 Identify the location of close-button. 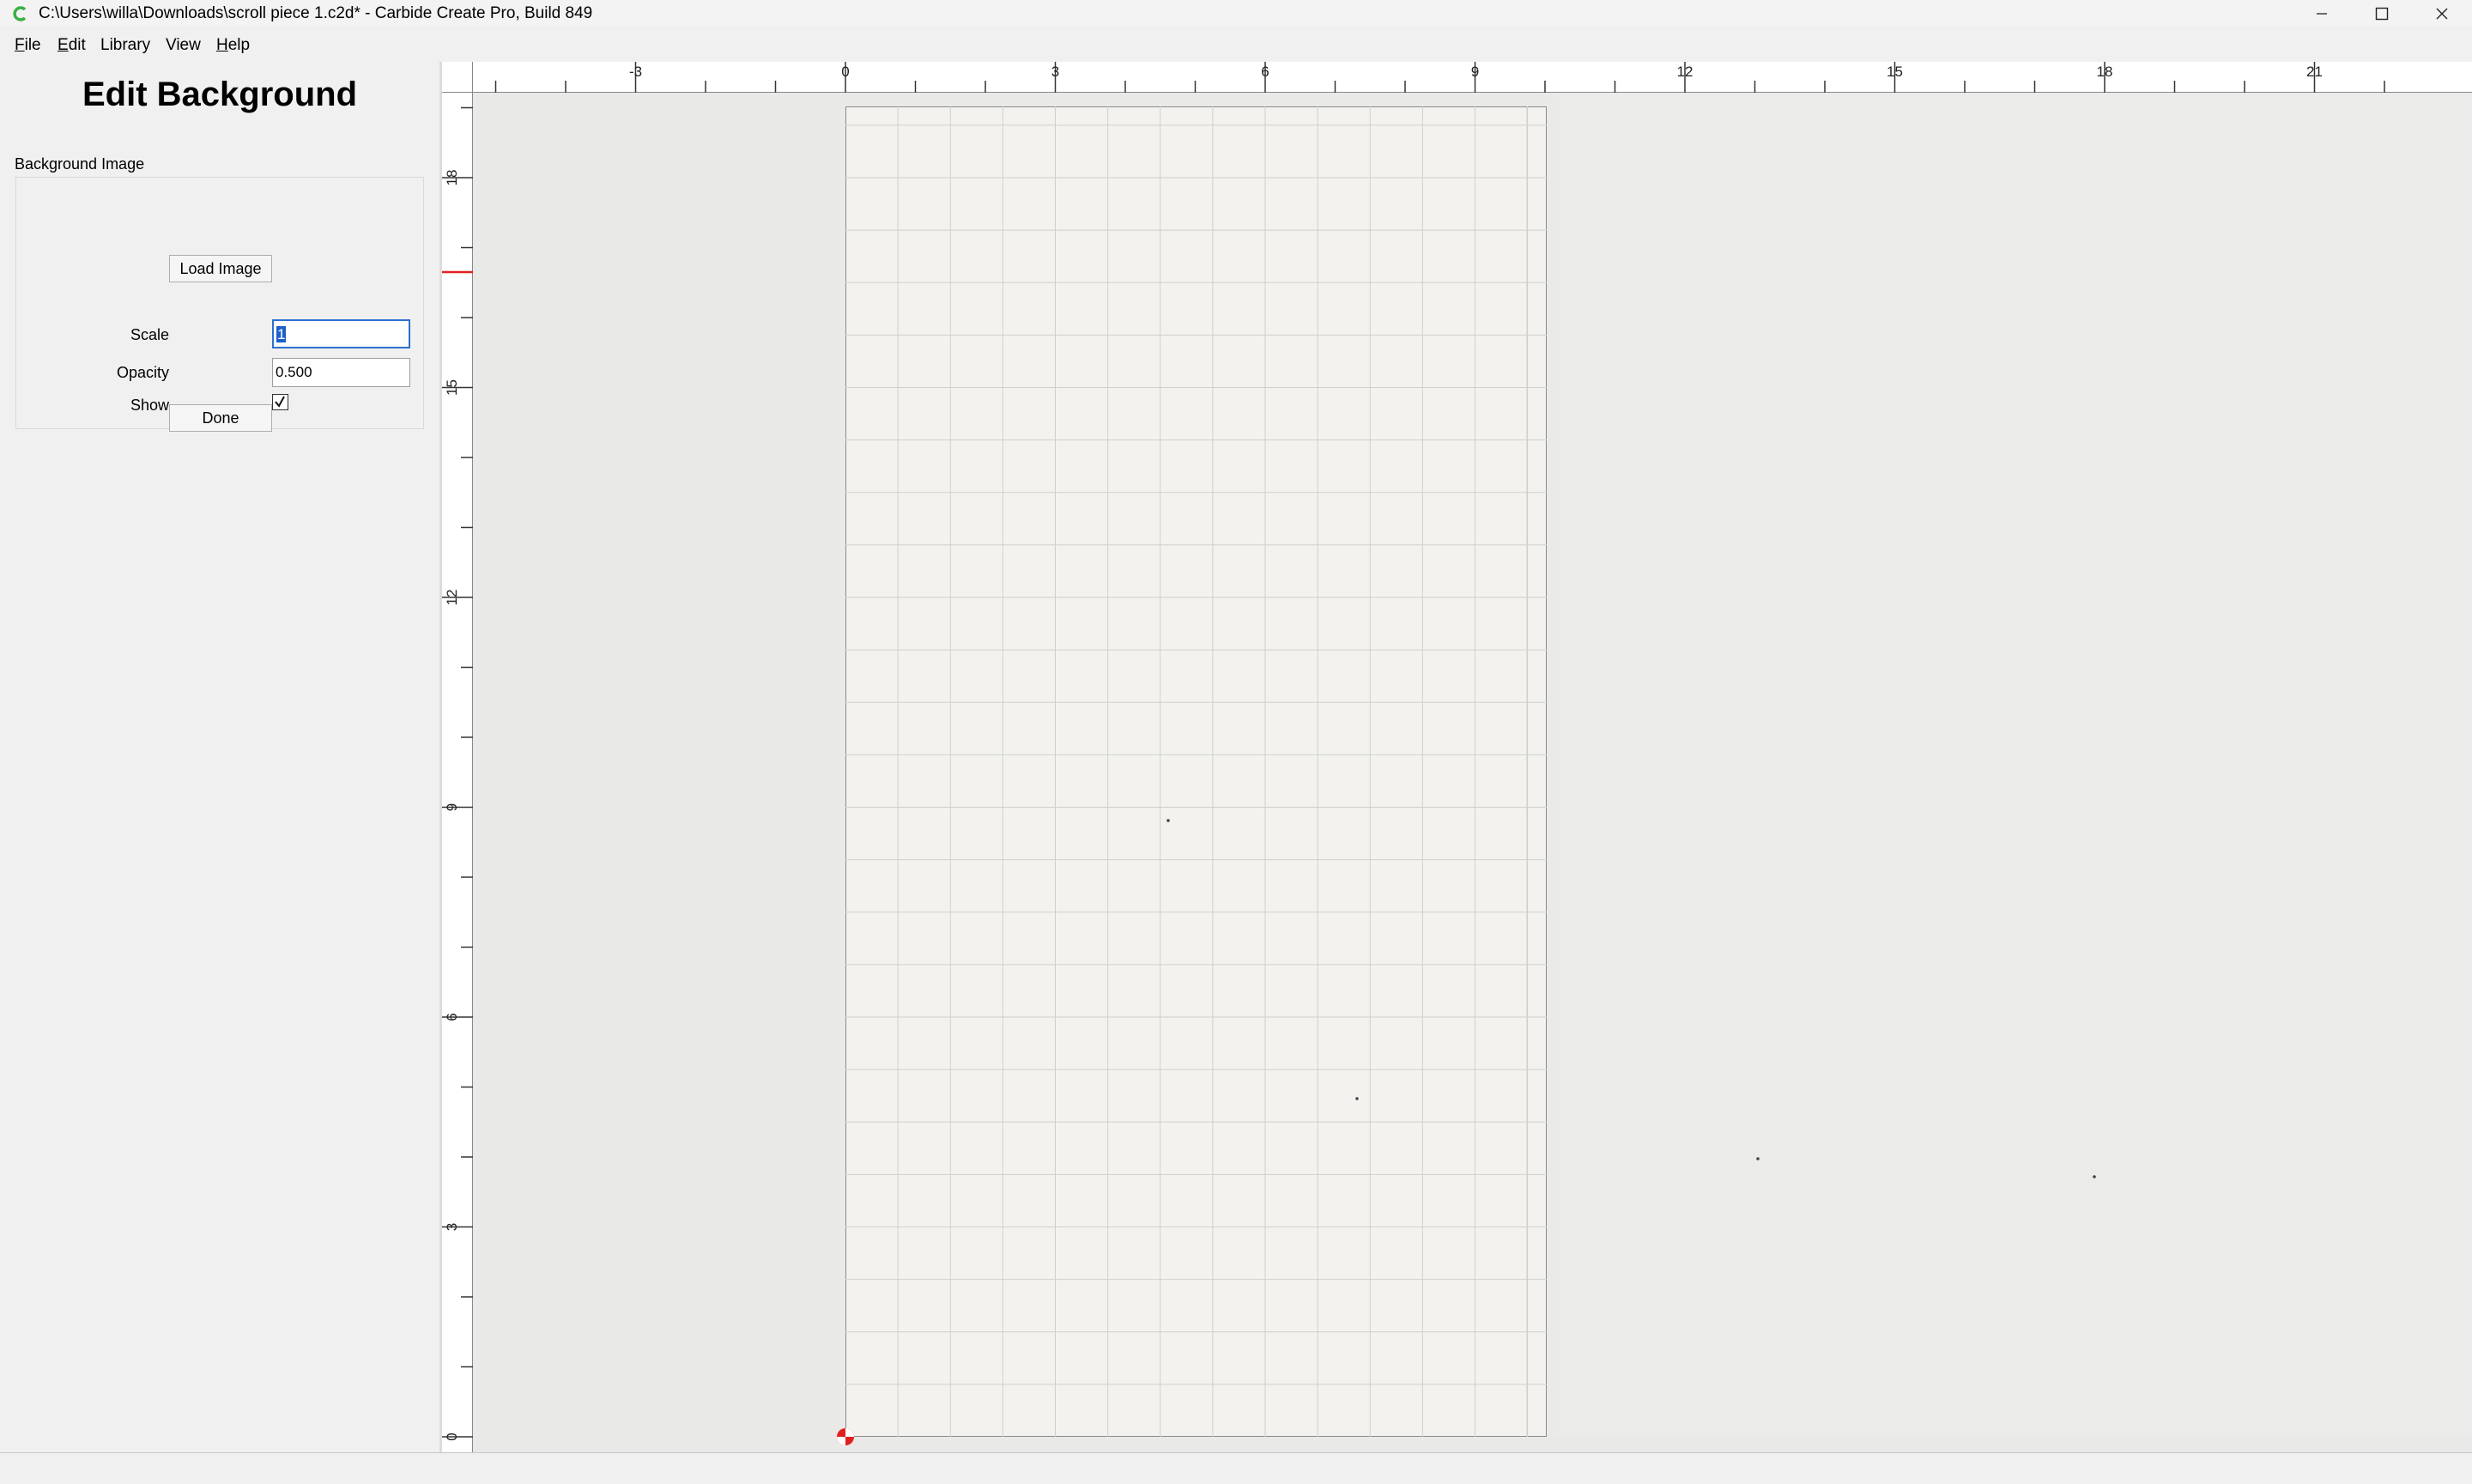
(2442, 13).